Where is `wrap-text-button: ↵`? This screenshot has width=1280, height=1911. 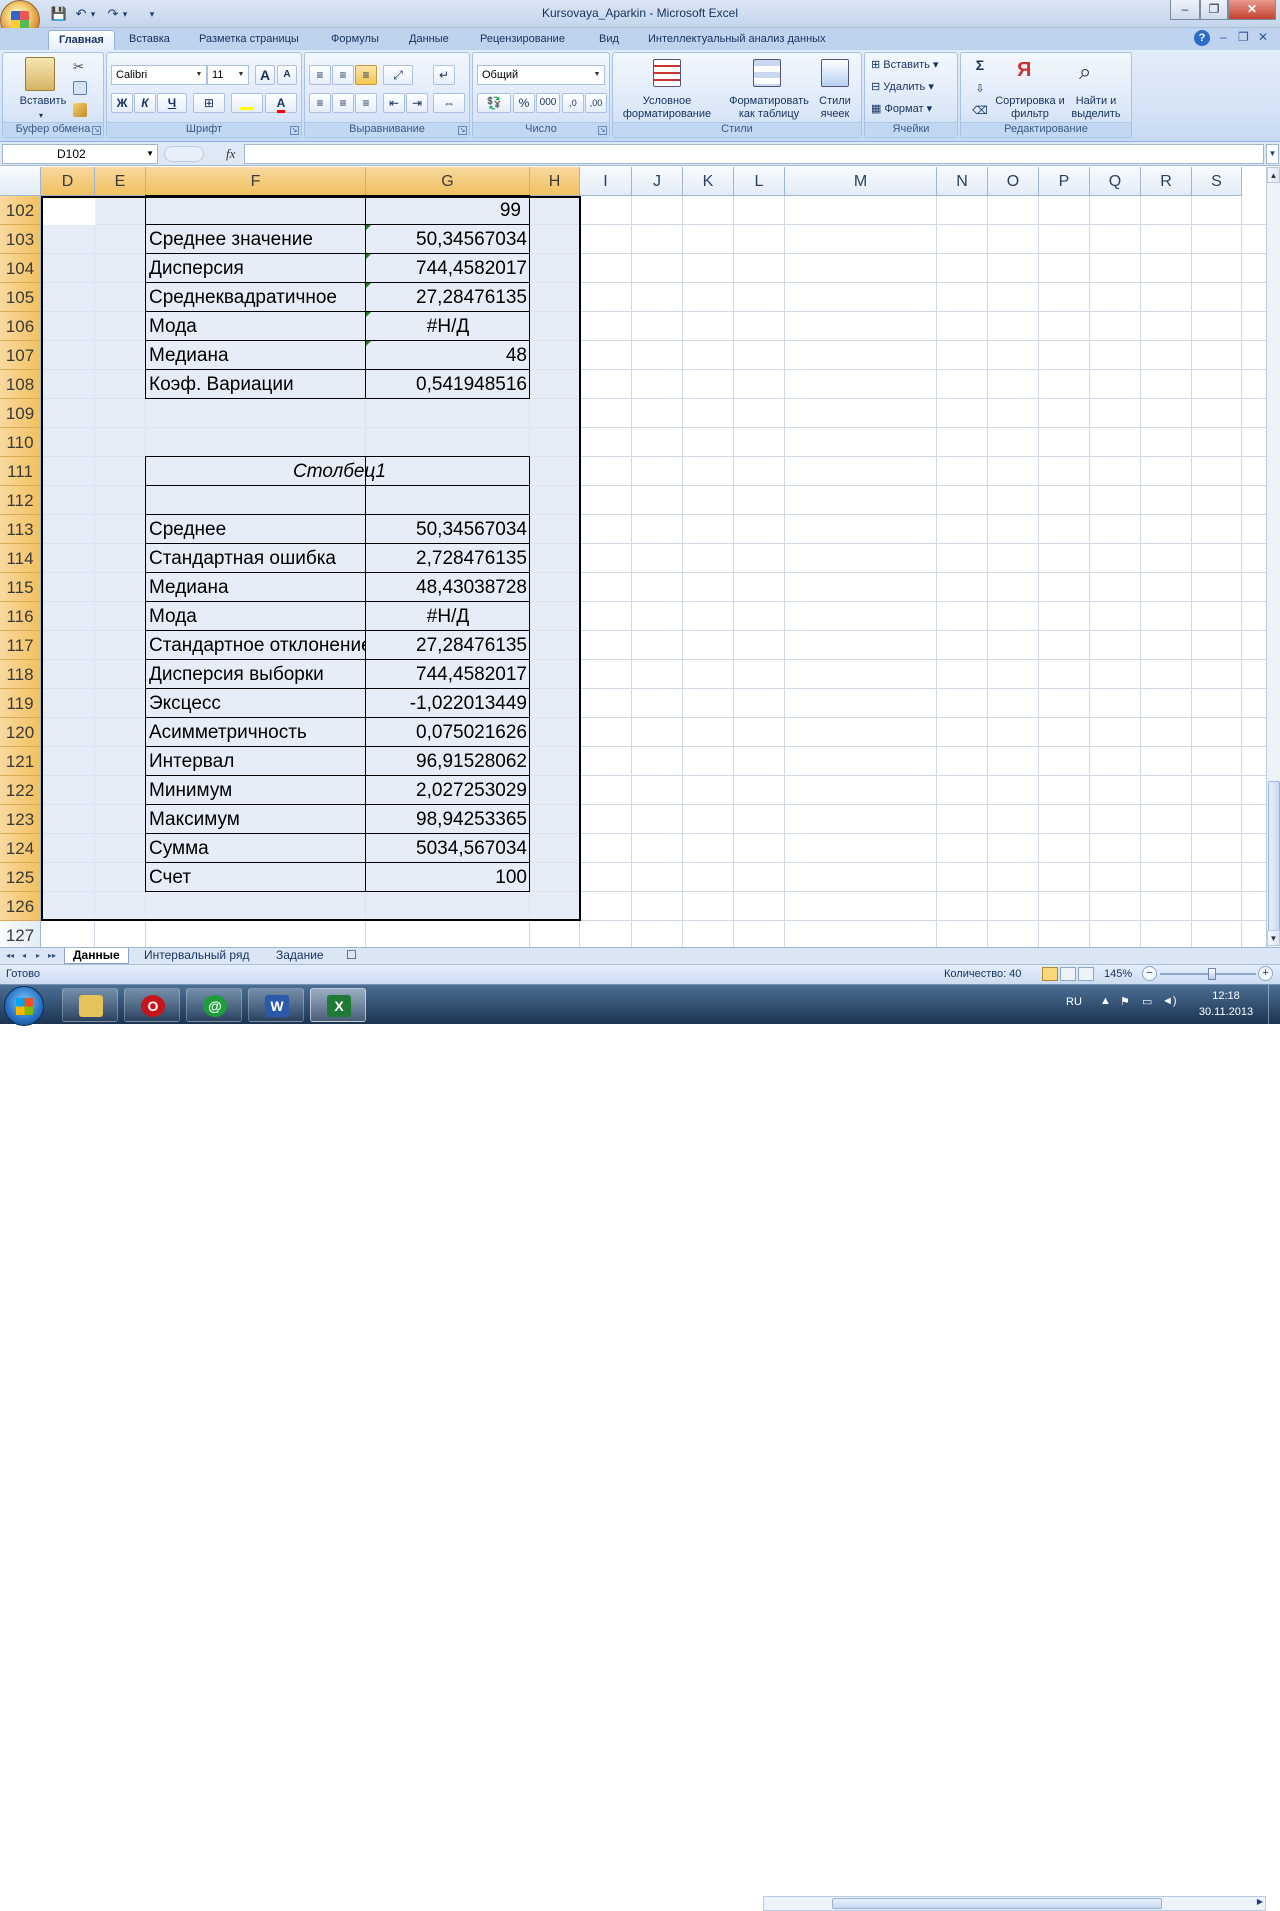 wrap-text-button: ↵ is located at coordinates (444, 75).